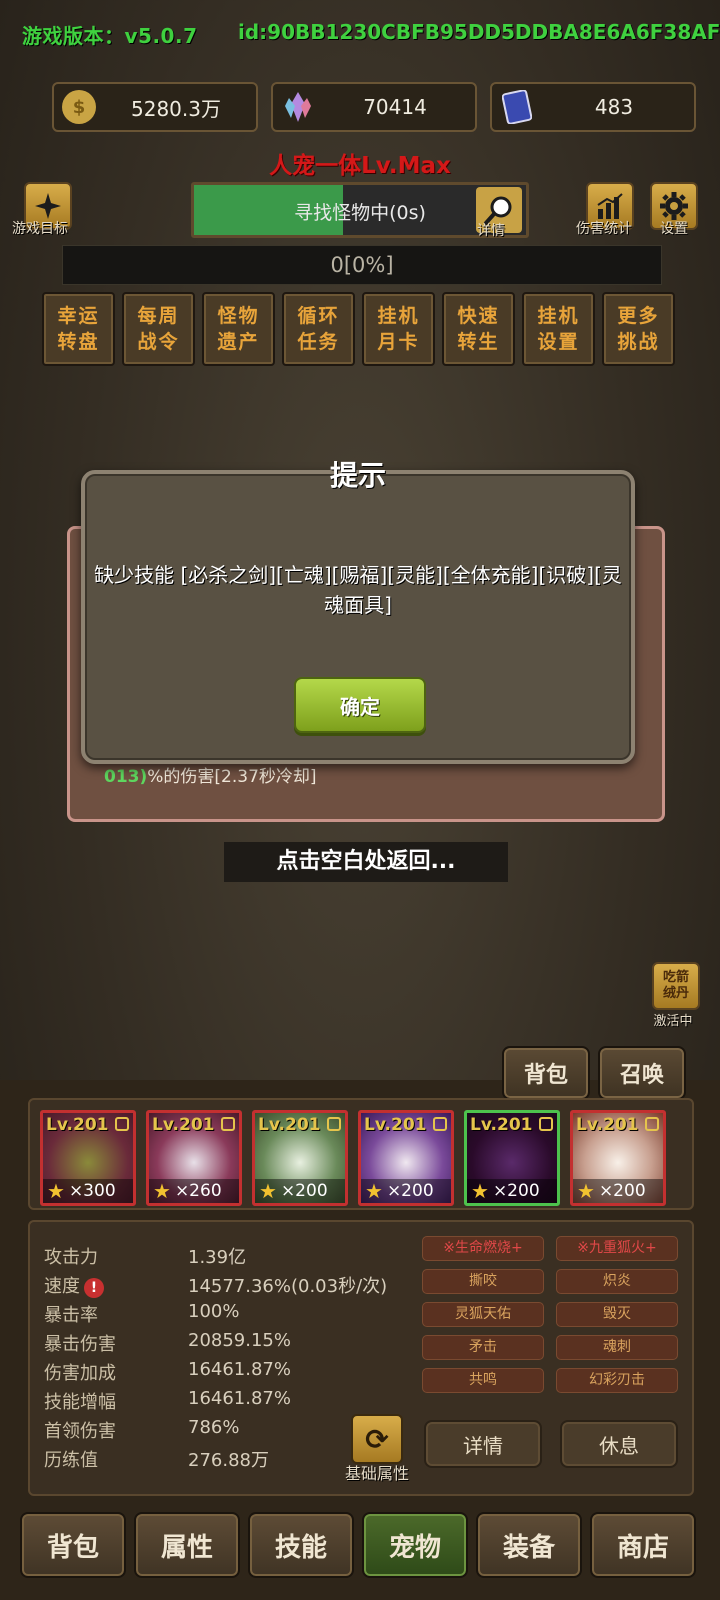 The width and height of the screenshot is (720, 1600). What do you see at coordinates (239, 1398) in the screenshot?
I see `stat-value: 16461.87%` at bounding box center [239, 1398].